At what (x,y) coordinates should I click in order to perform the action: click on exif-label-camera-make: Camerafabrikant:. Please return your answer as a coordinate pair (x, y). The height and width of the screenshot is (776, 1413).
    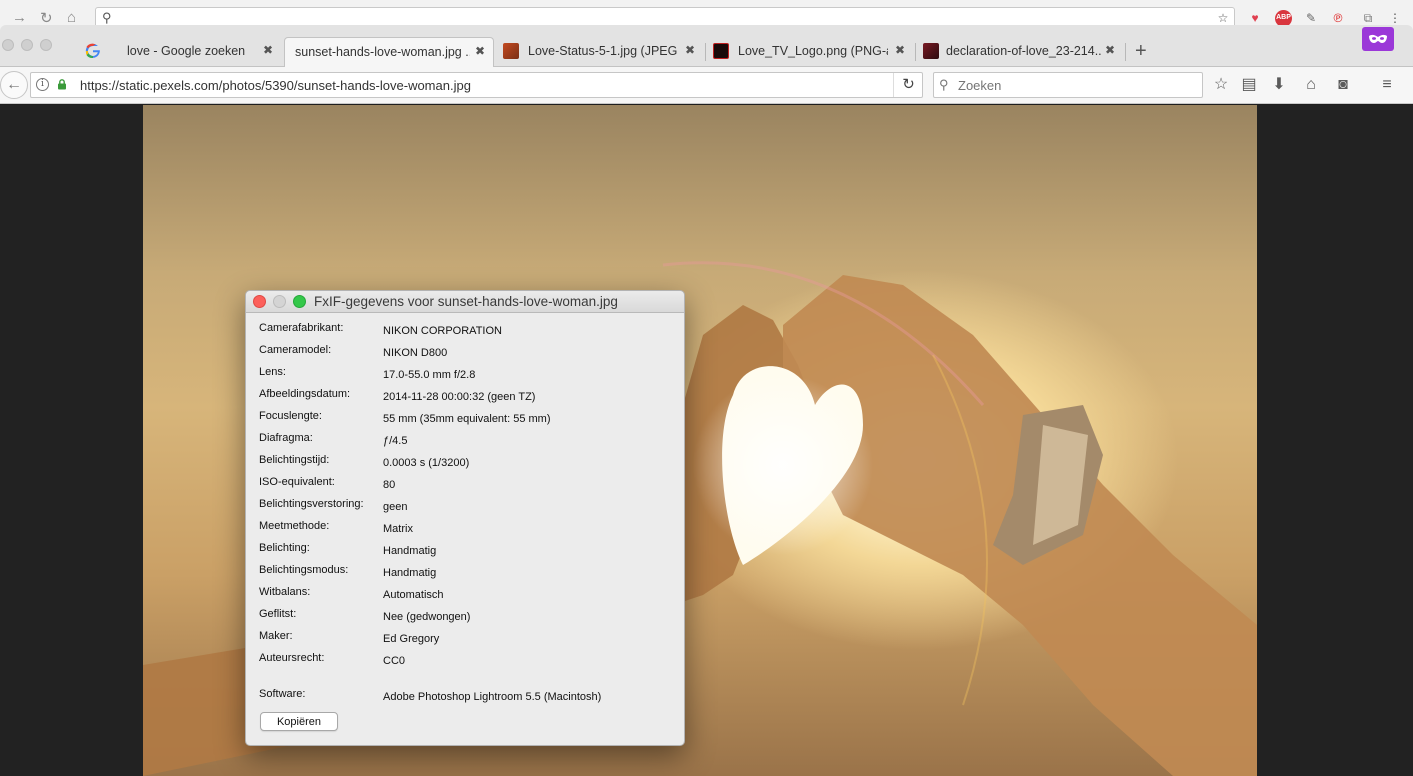
    Looking at the image, I should click on (301, 328).